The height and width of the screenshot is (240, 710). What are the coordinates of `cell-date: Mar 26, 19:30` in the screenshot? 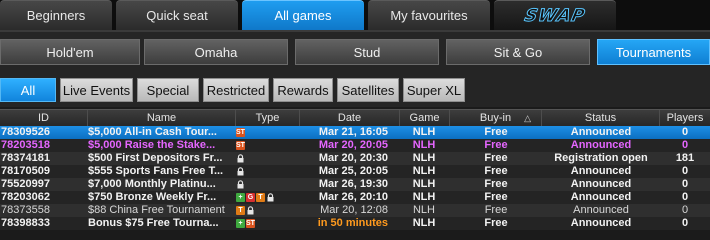 It's located at (353, 184).